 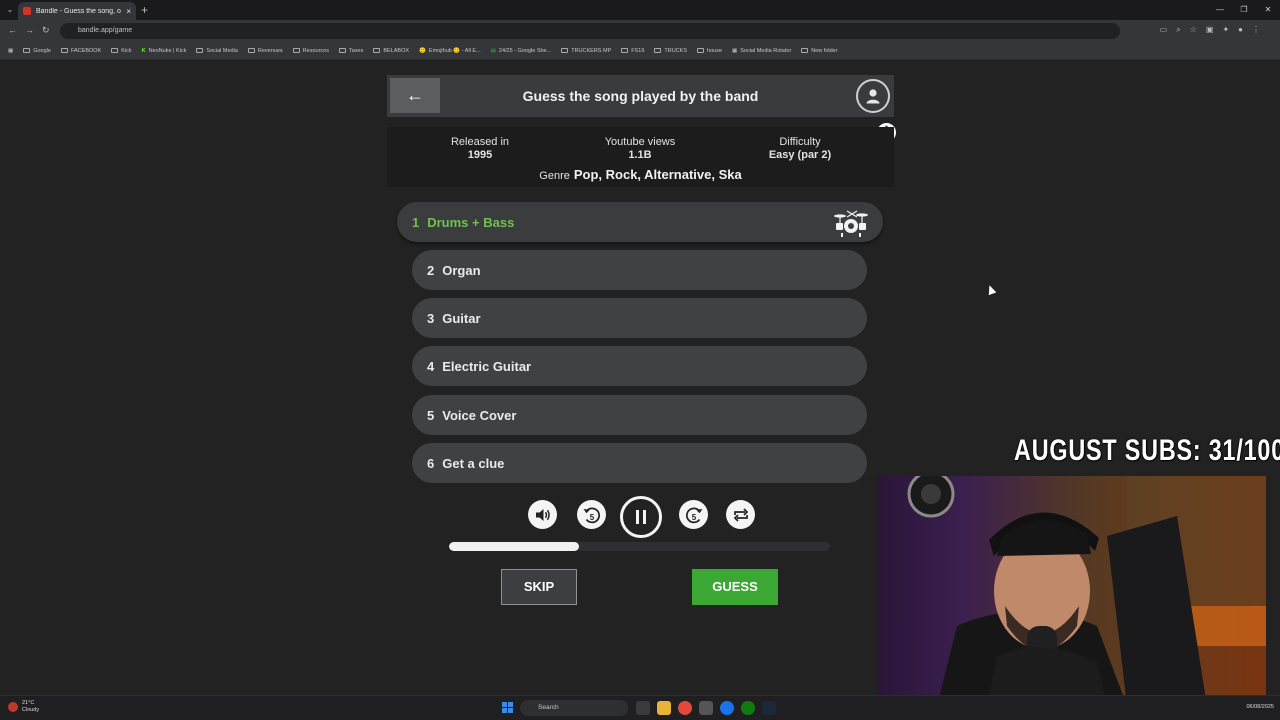 I want to click on extensions-puzzle-icon: ✦, so click(x=1225, y=30).